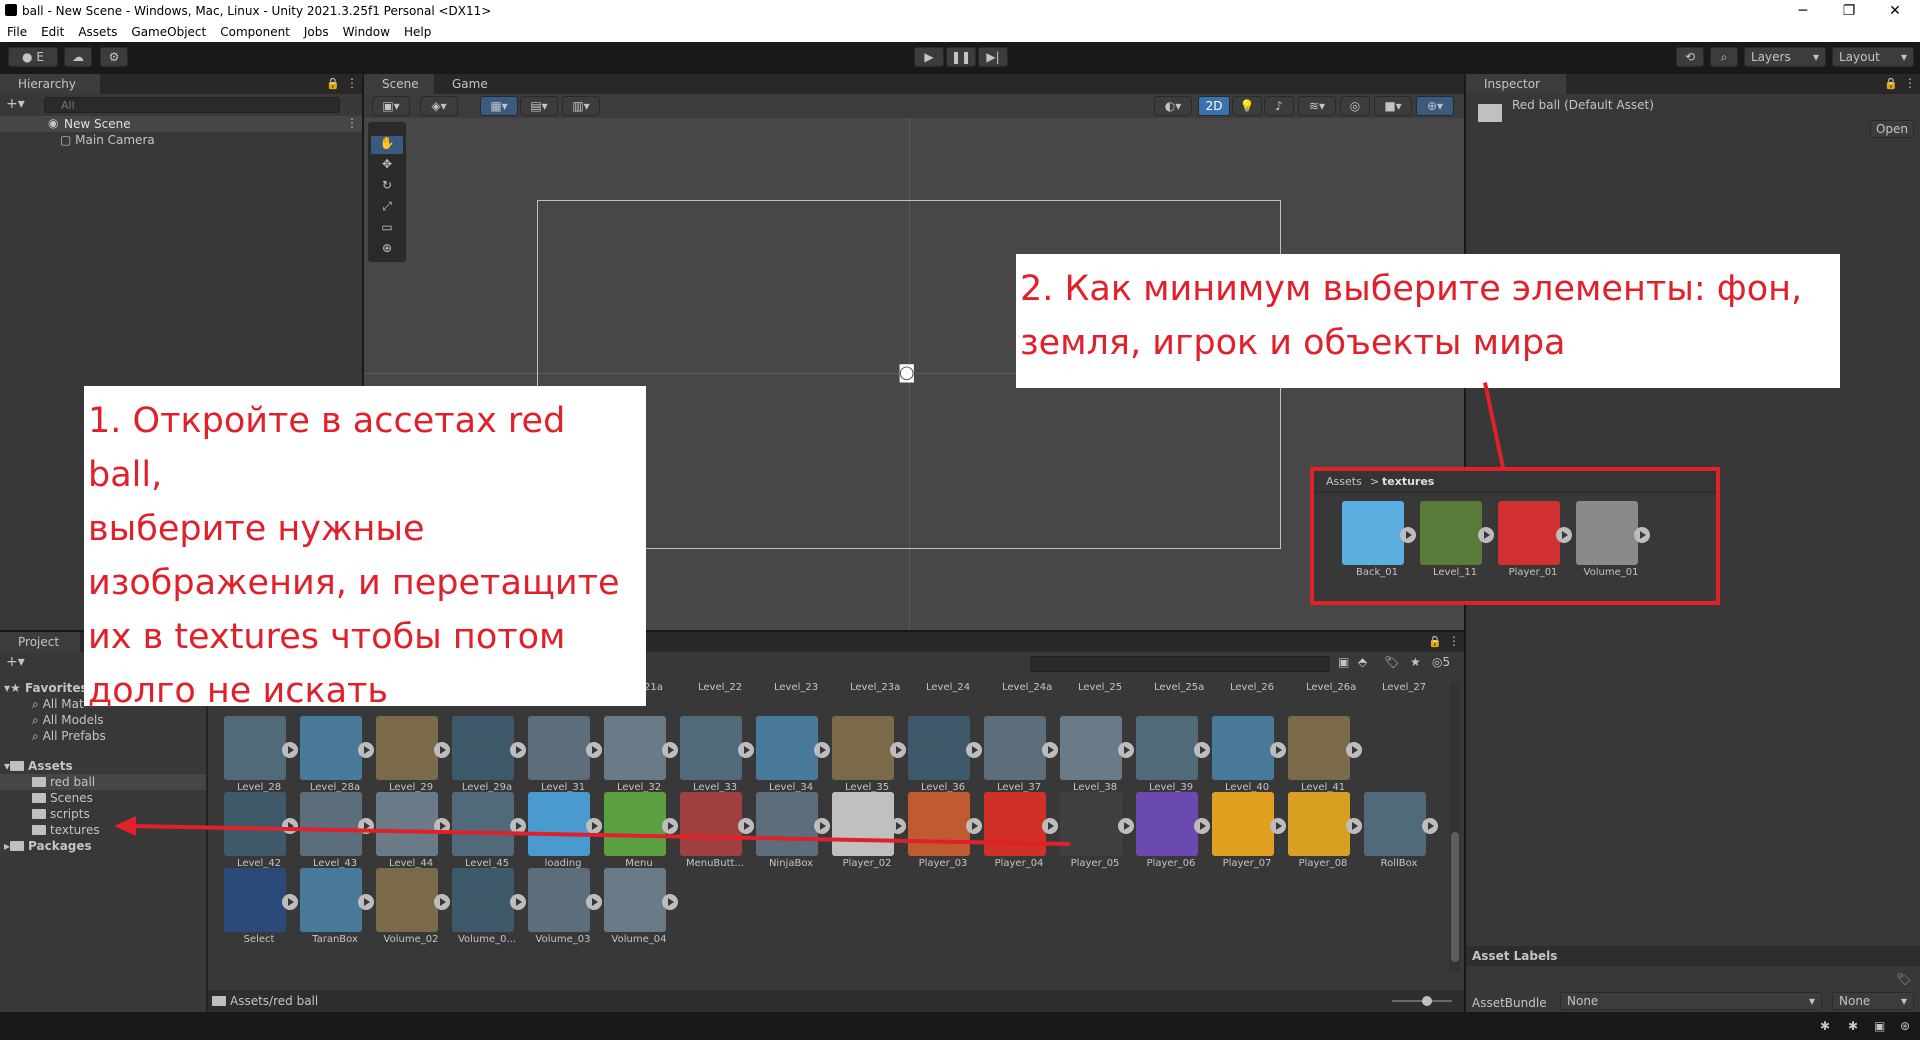 The height and width of the screenshot is (1040, 1920). Describe the element at coordinates (469, 84) in the screenshot. I see `tab-game: Game` at that location.